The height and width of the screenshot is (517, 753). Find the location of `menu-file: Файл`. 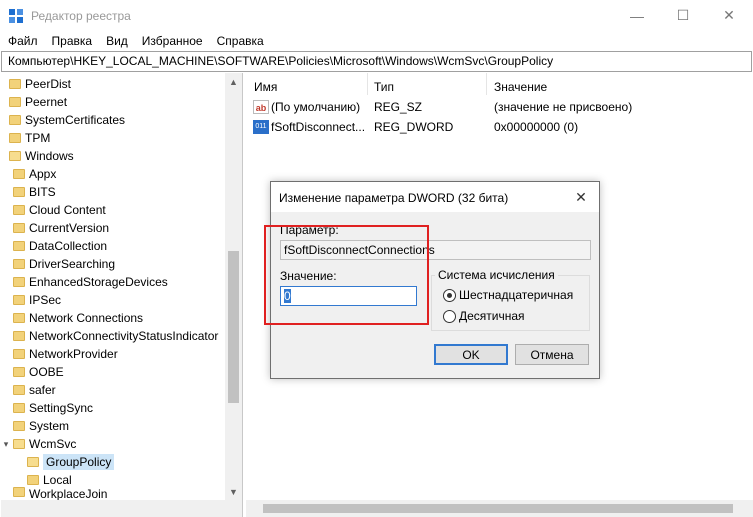

menu-file: Файл is located at coordinates (26, 41).